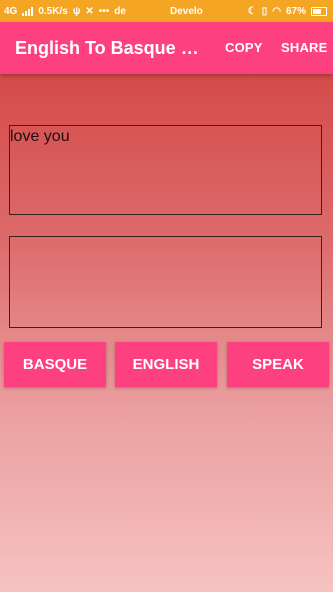 The width and height of the screenshot is (333, 592). What do you see at coordinates (165, 170) in the screenshot?
I see `input-text-field: love you` at bounding box center [165, 170].